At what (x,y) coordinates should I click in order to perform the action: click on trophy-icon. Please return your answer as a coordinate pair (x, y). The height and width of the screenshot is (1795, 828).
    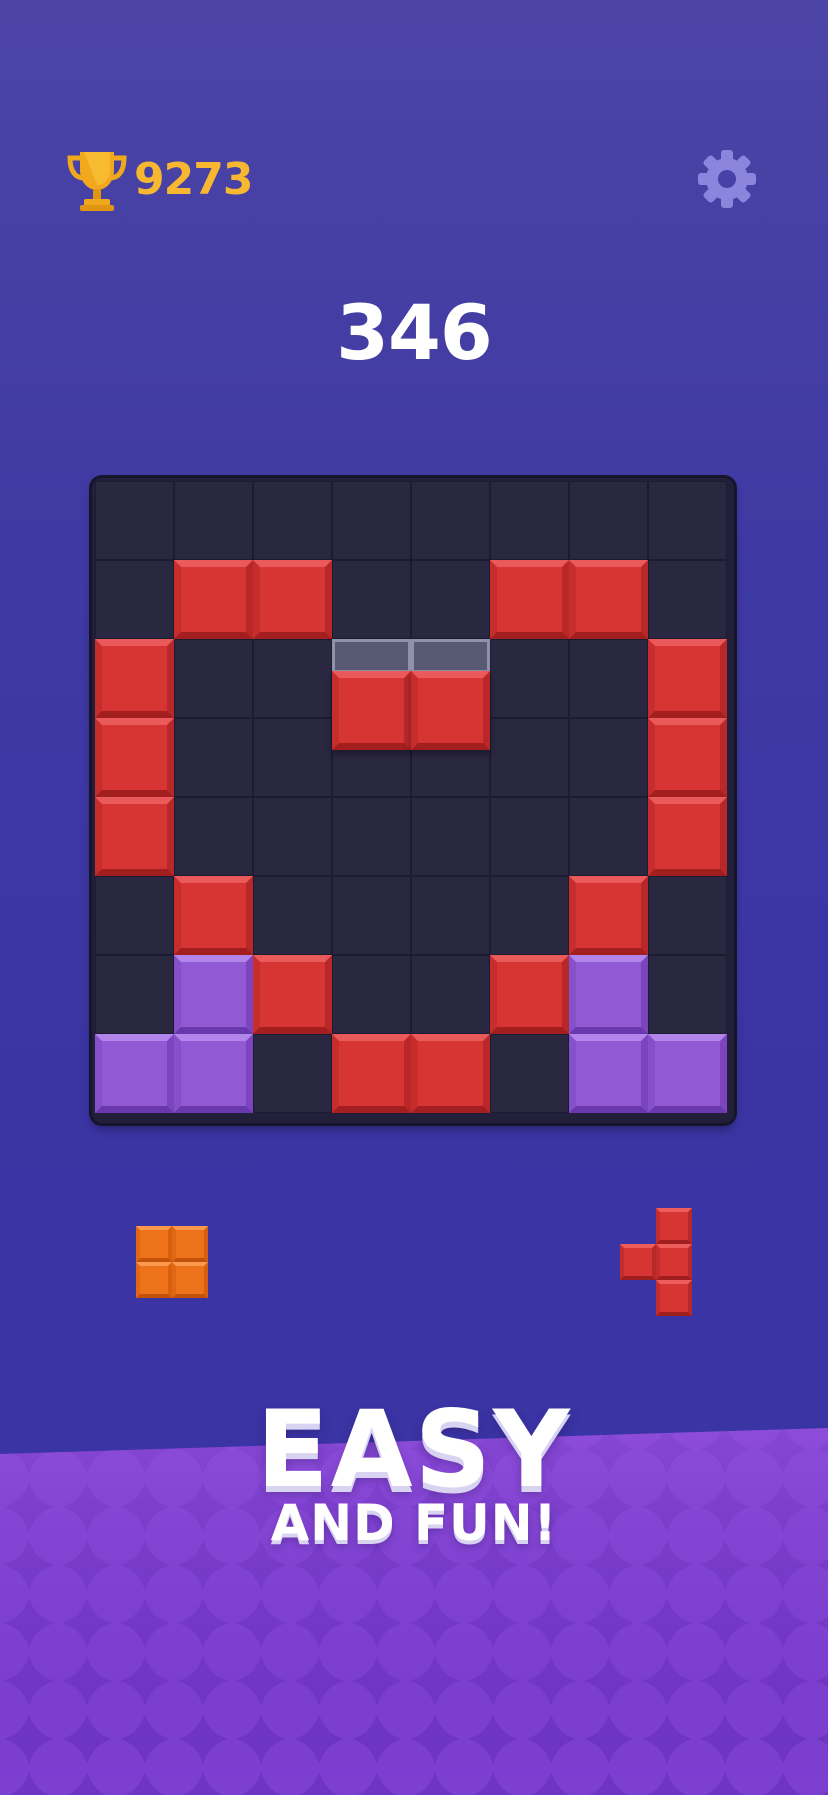
    Looking at the image, I should click on (97, 180).